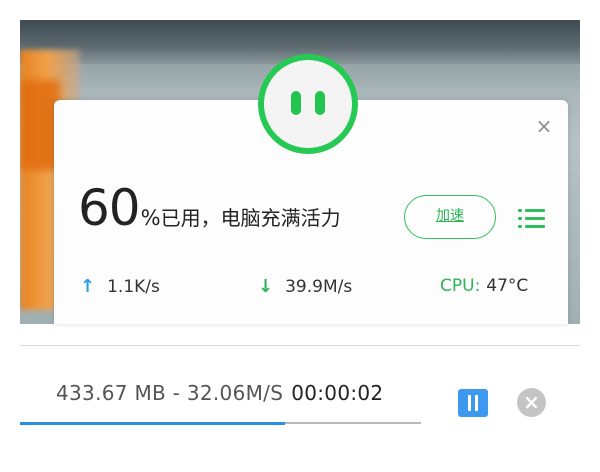 This screenshot has height=472, width=600. I want to click on mascot-left-eye, so click(296, 103).